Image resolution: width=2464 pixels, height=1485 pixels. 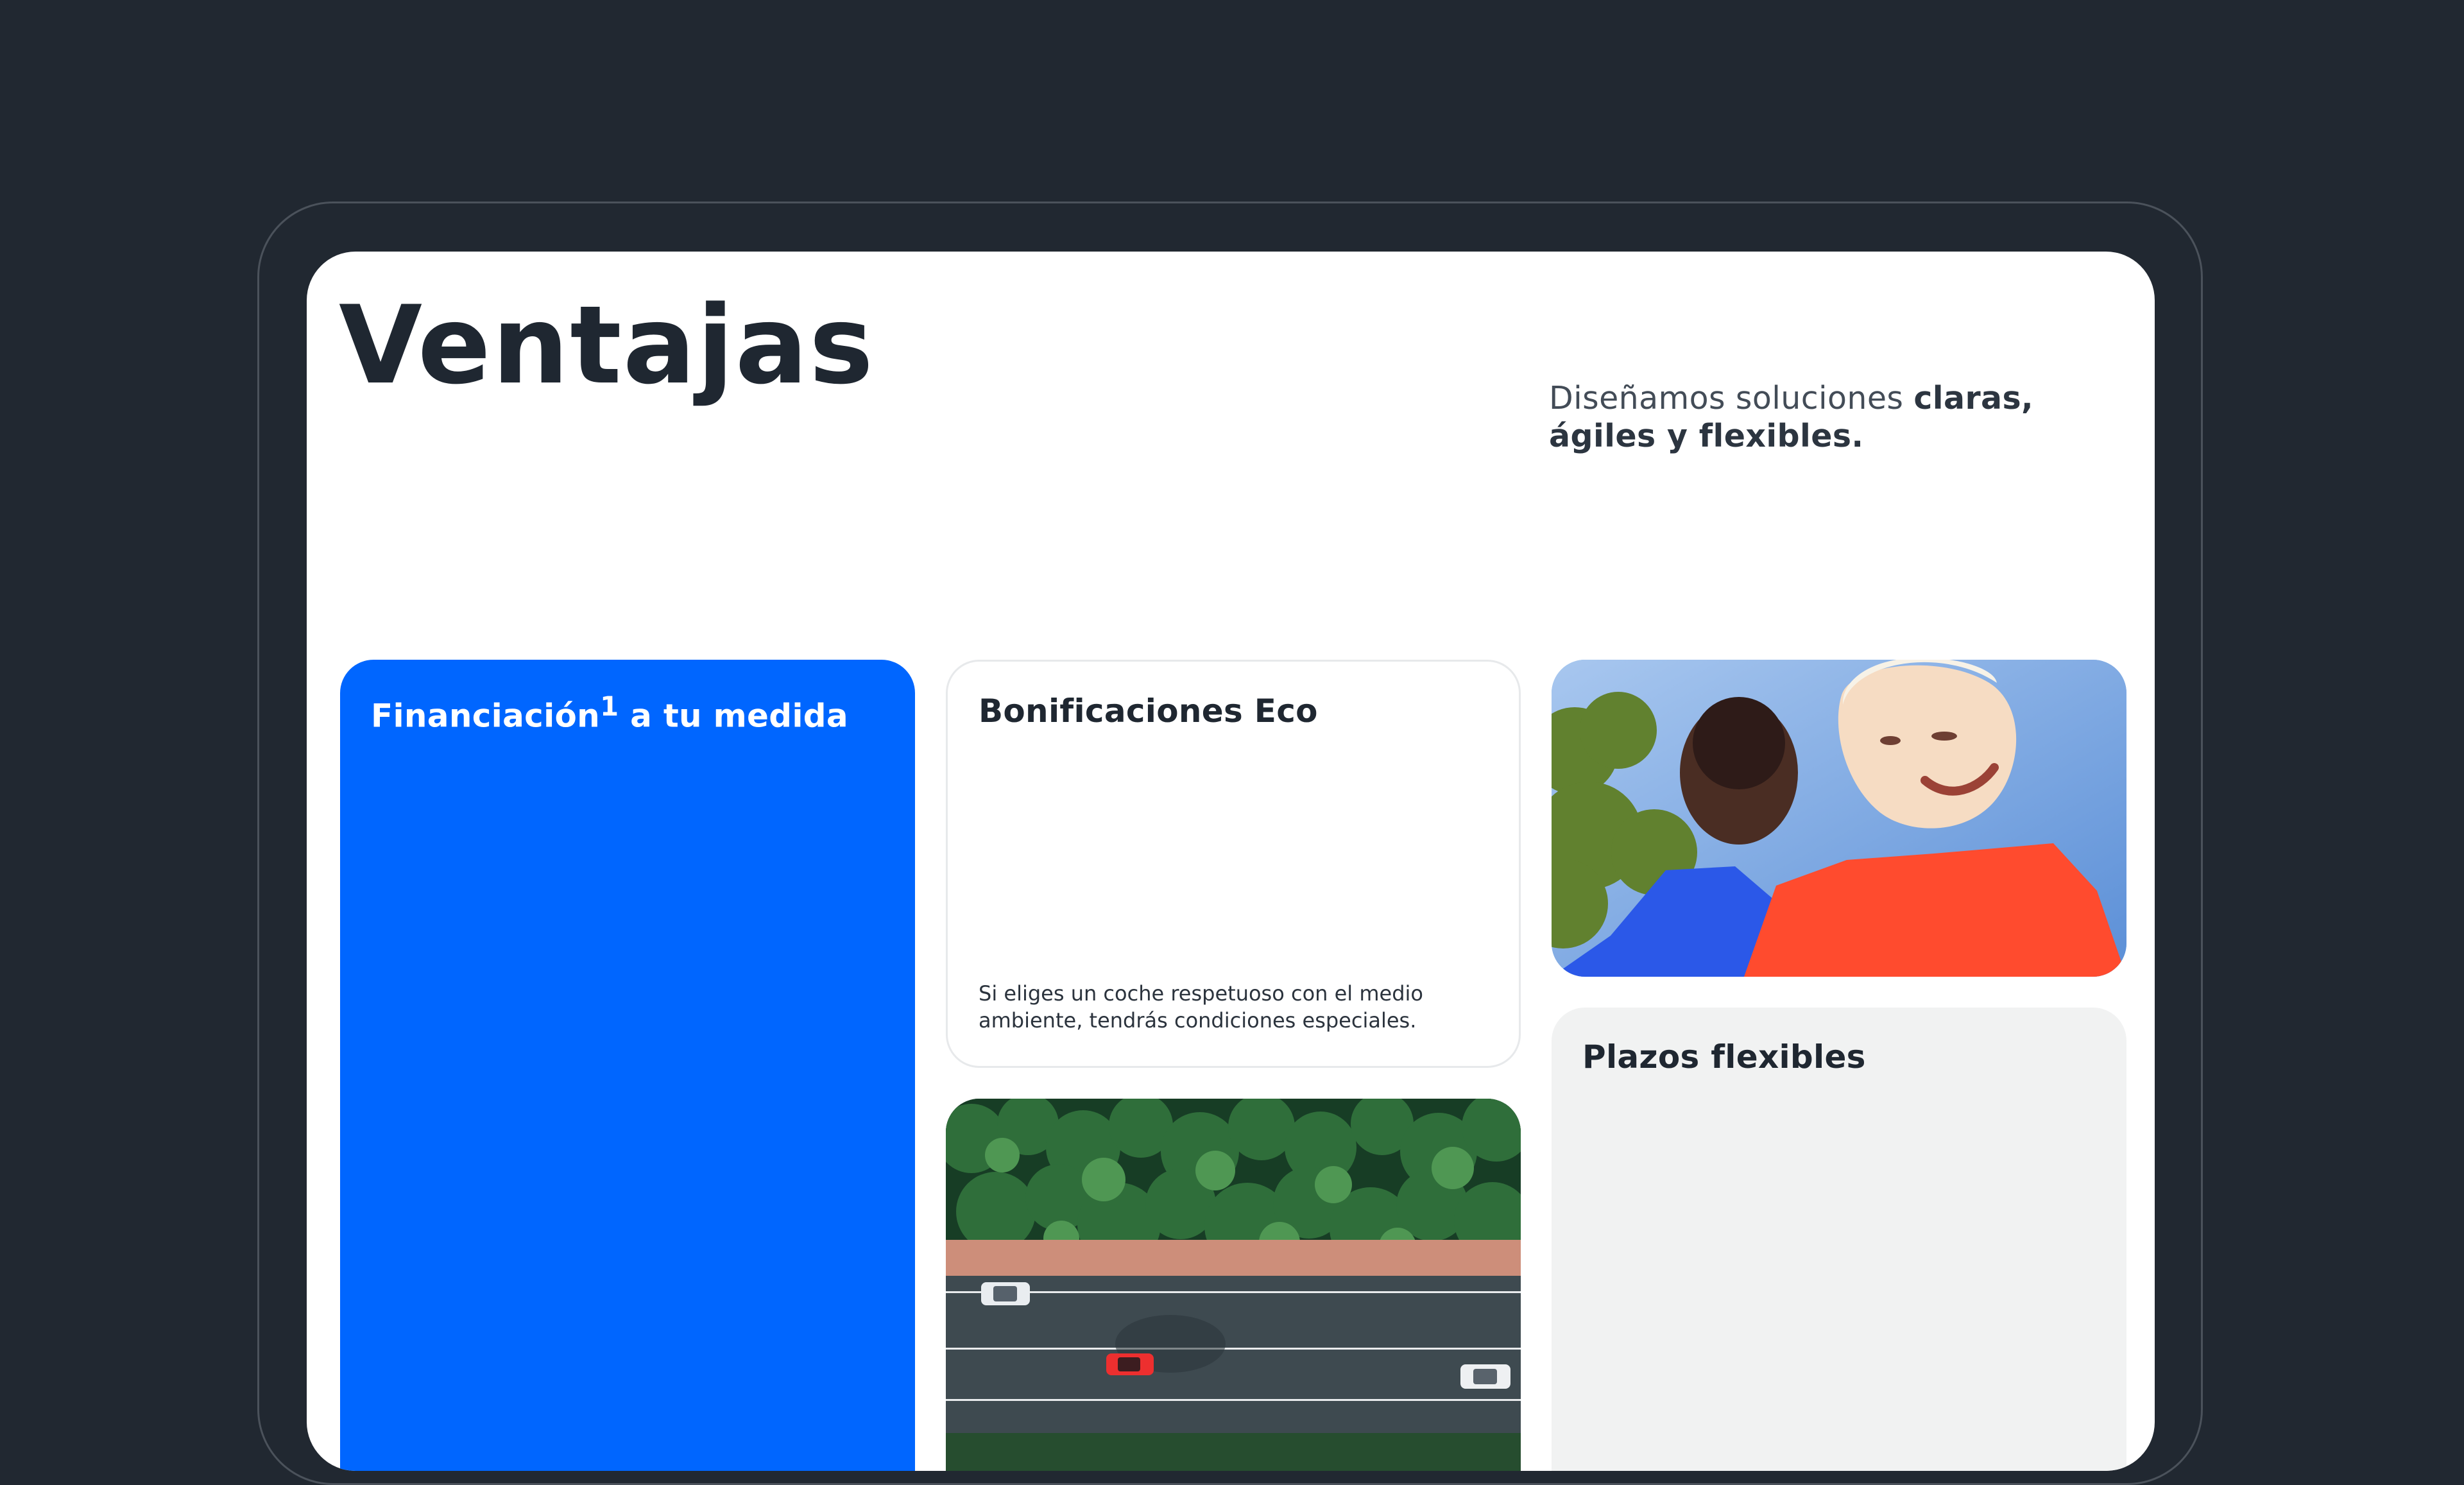 I want to click on financing-card-title: Financiación1 a tu medida, so click(x=610, y=713).